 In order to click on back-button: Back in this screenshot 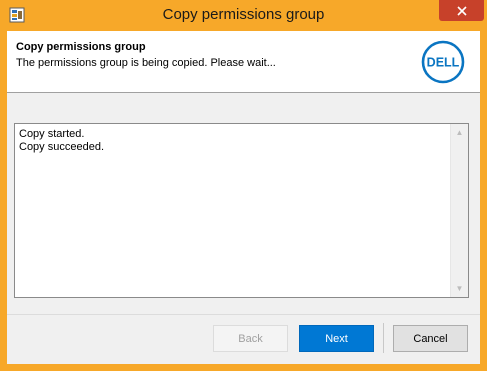, I will do `click(250, 338)`.